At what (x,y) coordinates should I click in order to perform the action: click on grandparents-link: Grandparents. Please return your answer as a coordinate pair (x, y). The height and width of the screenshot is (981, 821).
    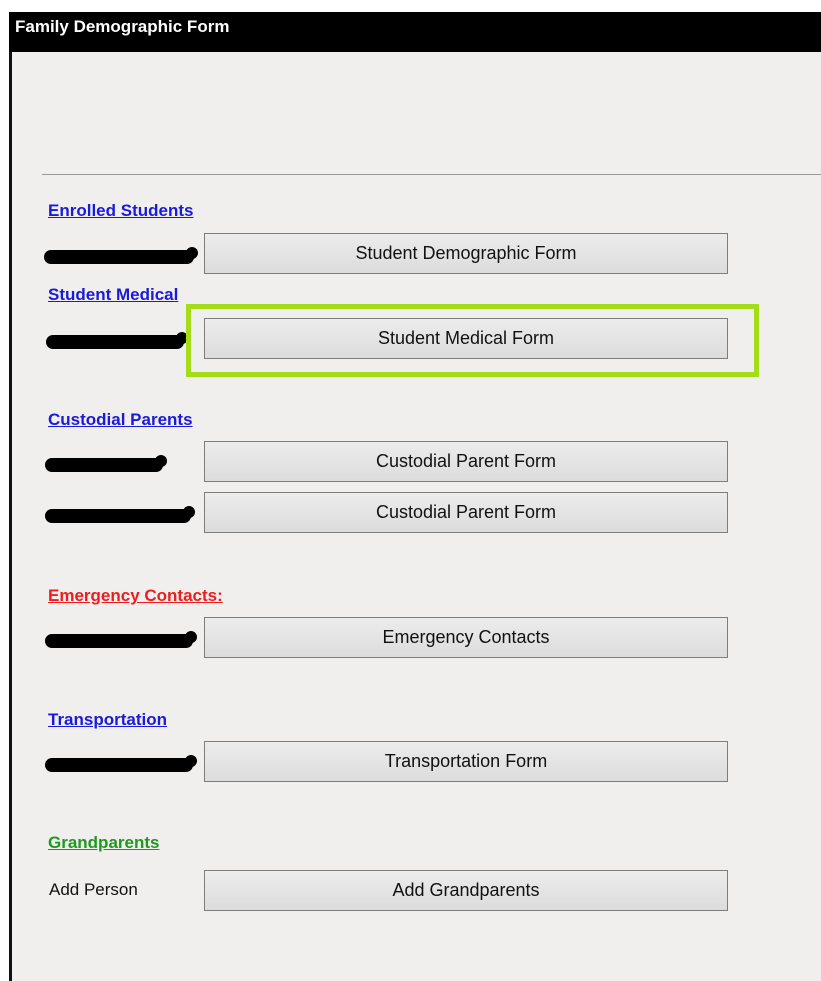
    Looking at the image, I should click on (103, 843).